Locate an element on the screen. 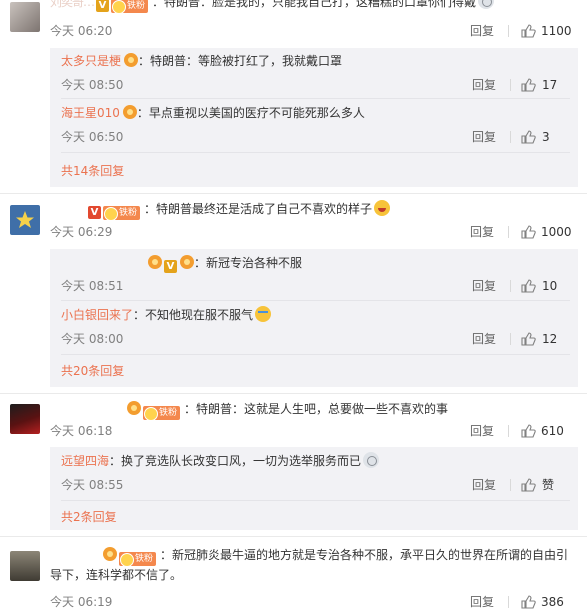  reply-time: 今天 06:50 is located at coordinates (92, 137).